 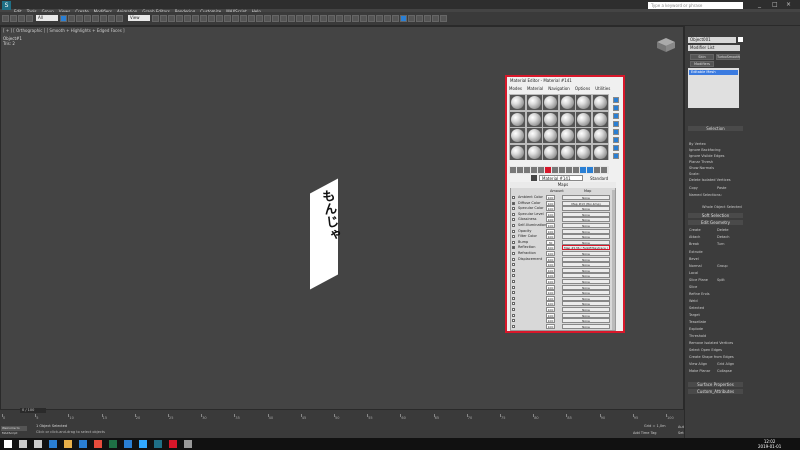 I want to click on search-icon, so click(x=23, y=444).